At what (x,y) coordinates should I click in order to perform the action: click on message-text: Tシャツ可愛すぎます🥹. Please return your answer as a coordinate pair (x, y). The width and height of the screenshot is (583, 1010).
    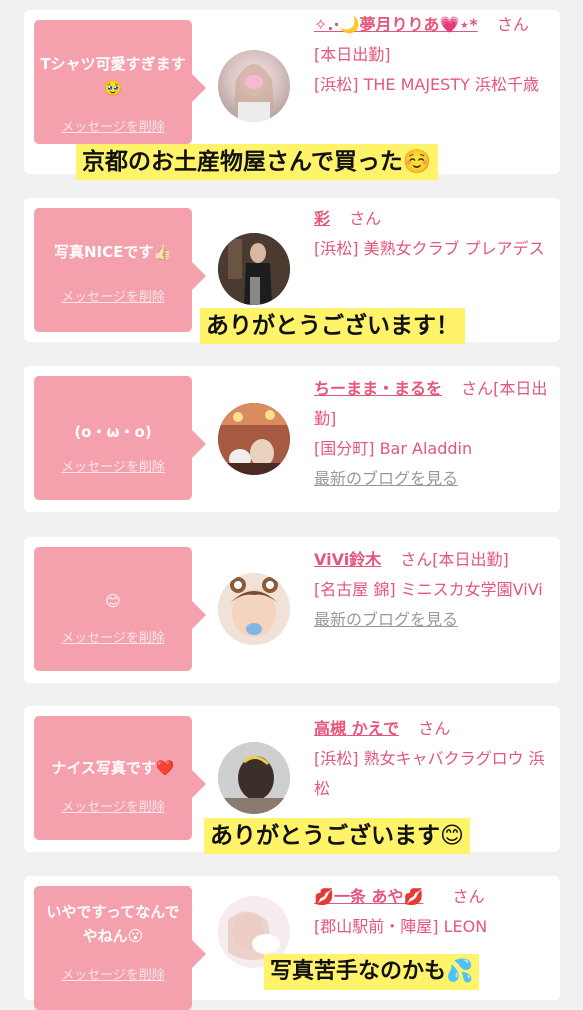
    Looking at the image, I should click on (113, 76).